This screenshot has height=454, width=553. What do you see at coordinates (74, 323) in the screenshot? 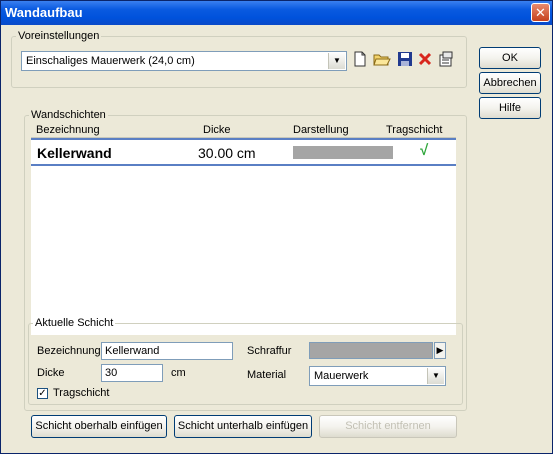
I see `current-layer-legend: Aktuelle Schicht` at bounding box center [74, 323].